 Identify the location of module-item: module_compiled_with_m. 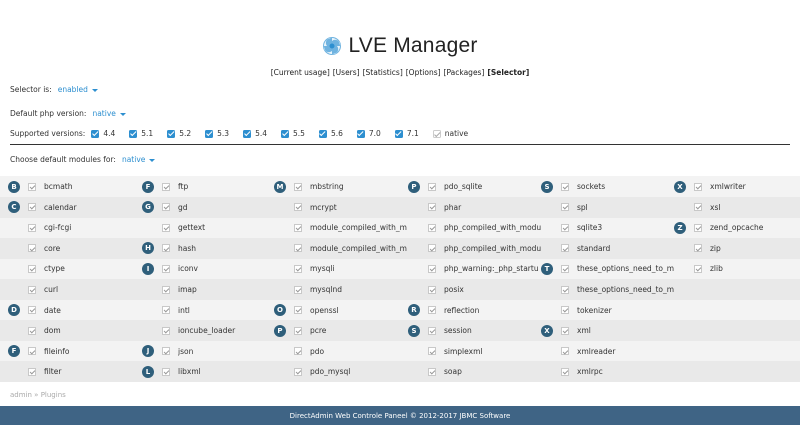
(351, 227).